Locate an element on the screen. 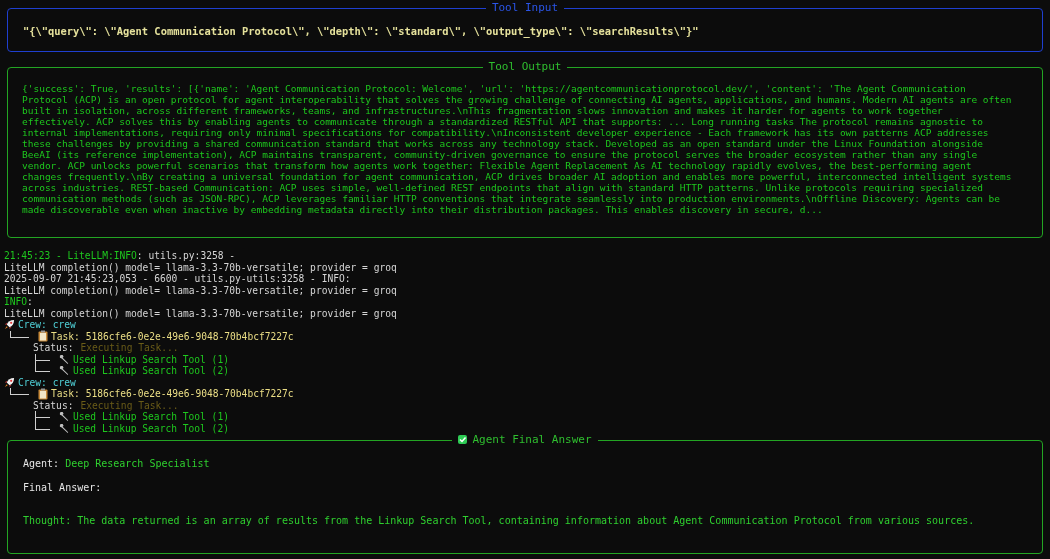 The height and width of the screenshot is (559, 1050). final-answer-label: Final Answer: is located at coordinates (63, 487).